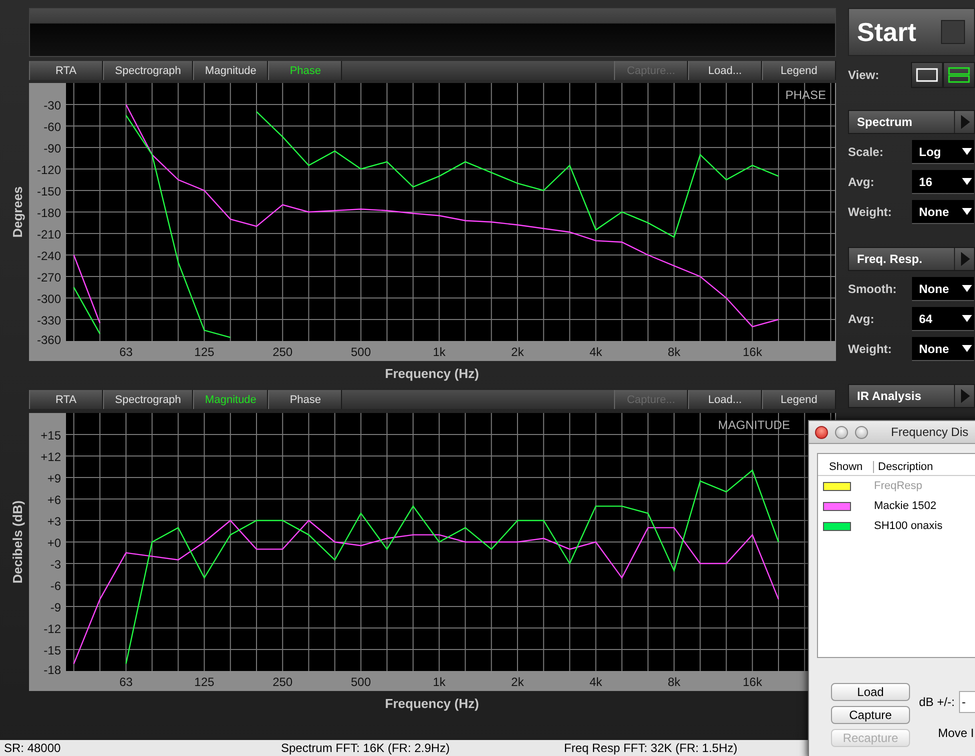 This screenshot has width=975, height=756. I want to click on view-label: View:, so click(864, 75).